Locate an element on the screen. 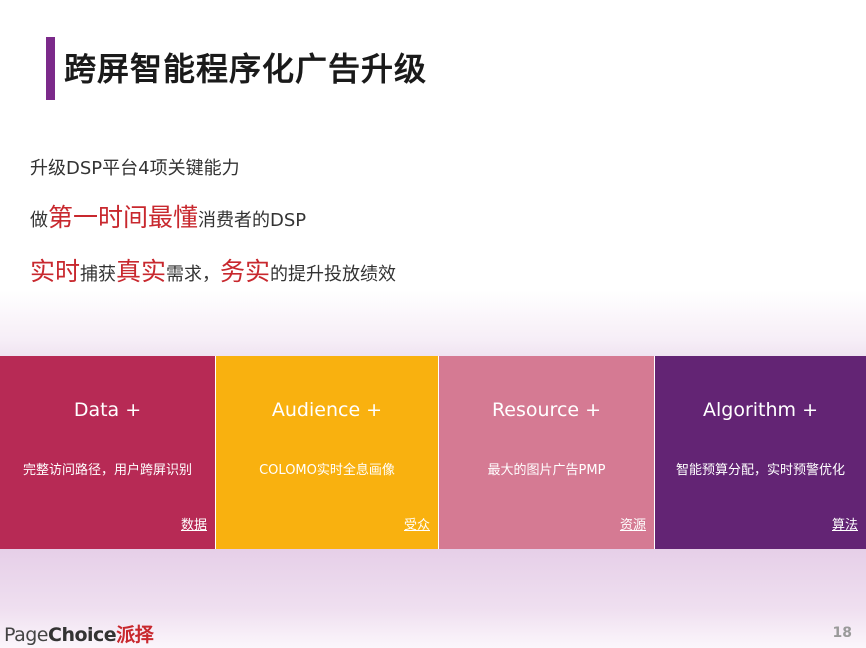 Image resolution: width=866 pixels, height=648 pixels. line2-suffix: 消费者的DSP is located at coordinates (252, 220).